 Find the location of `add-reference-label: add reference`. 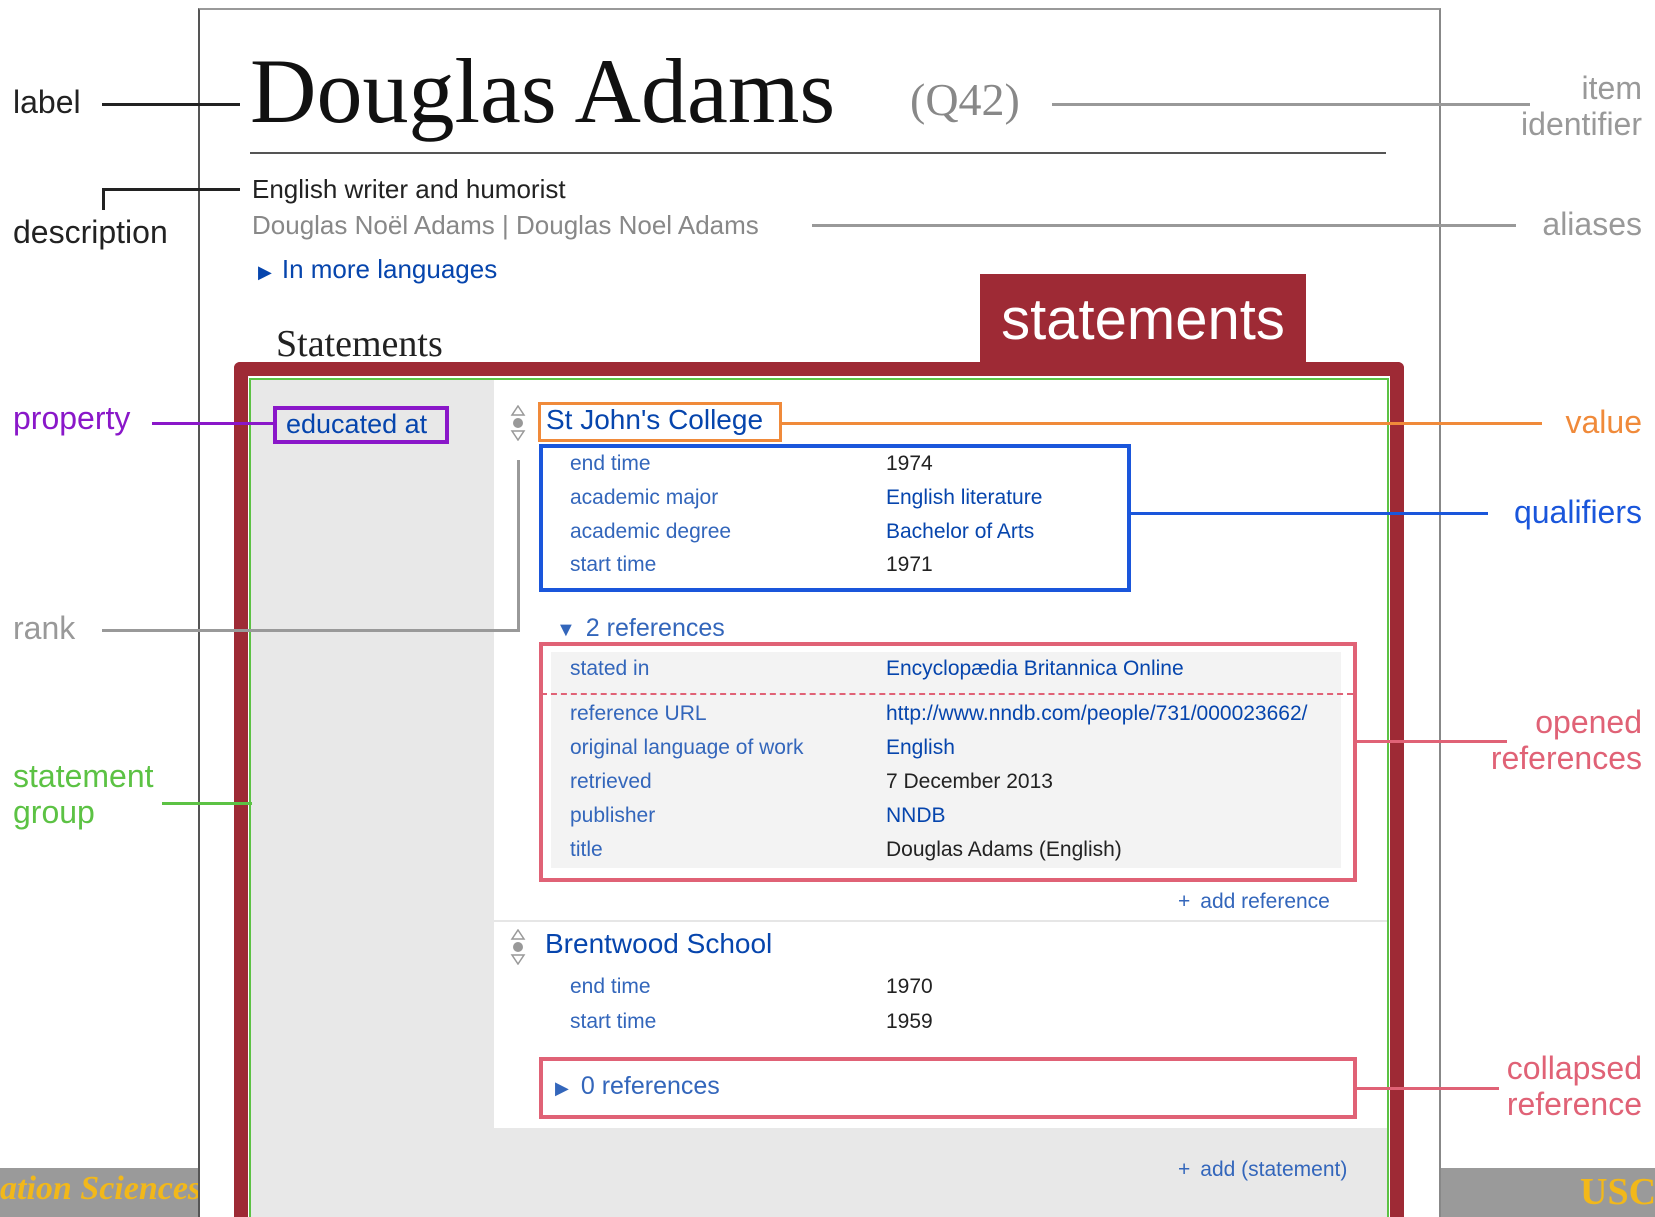

add-reference-label: add reference is located at coordinates (1265, 901).